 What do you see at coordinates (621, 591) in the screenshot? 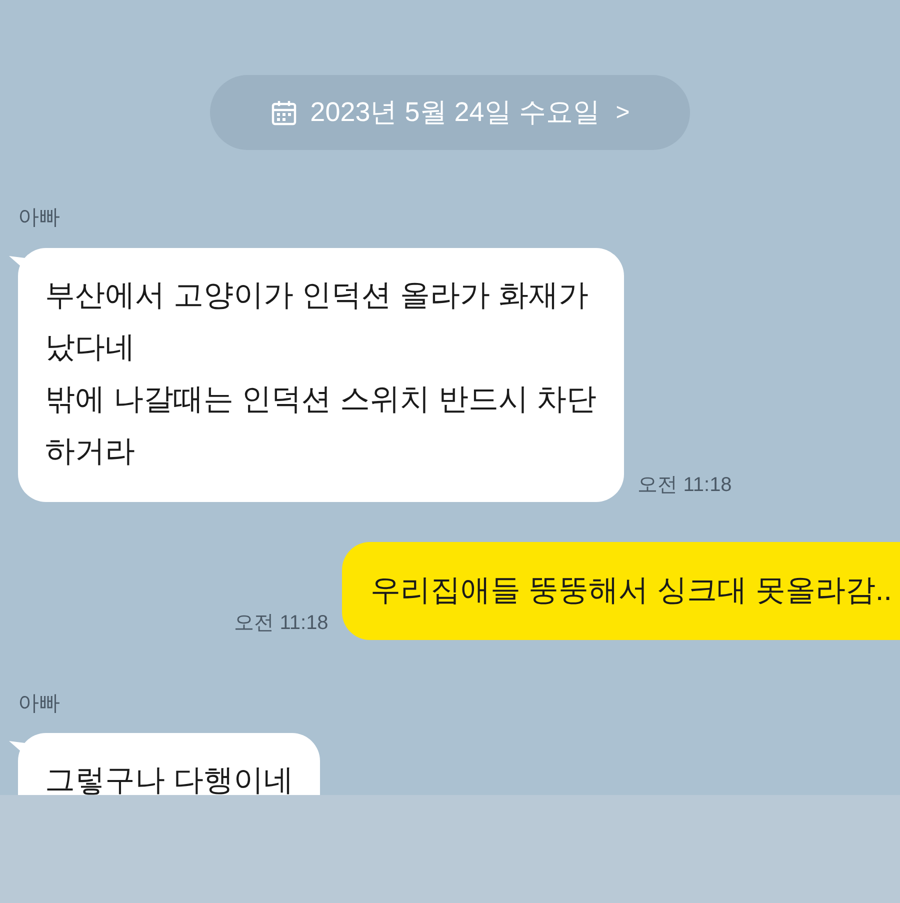
I see `message-bubble: 우리집애들 뚱뚱해서 싱크대 못올라감..` at bounding box center [621, 591].